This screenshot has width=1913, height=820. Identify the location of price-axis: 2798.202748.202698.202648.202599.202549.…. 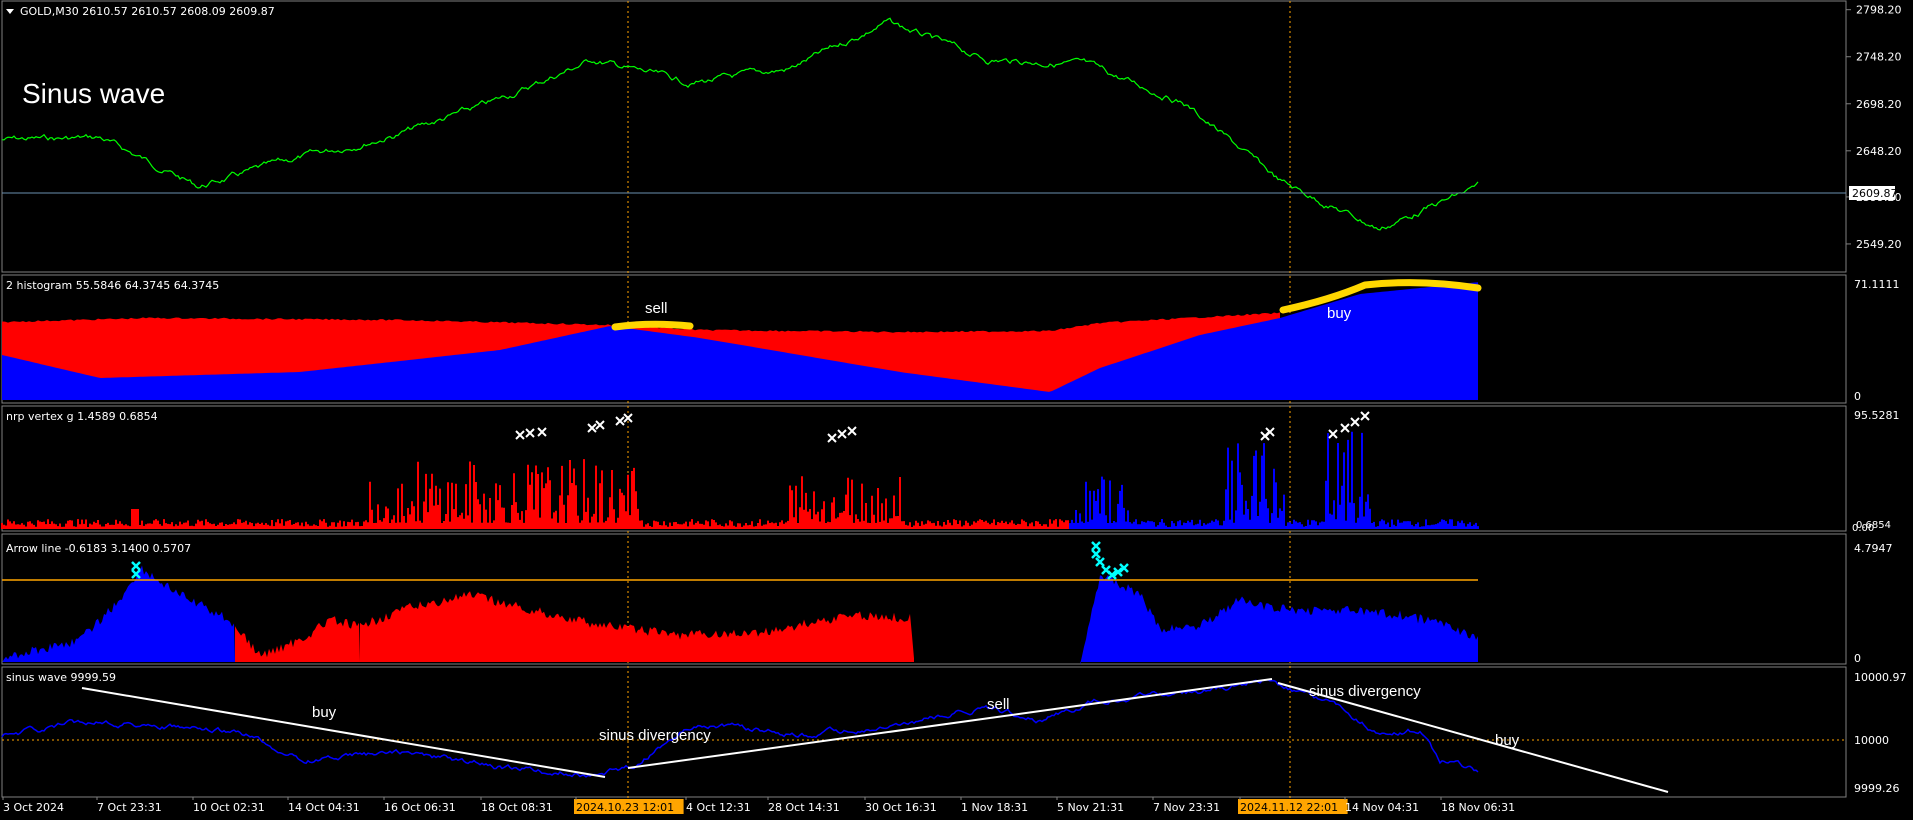
(1874, 127).